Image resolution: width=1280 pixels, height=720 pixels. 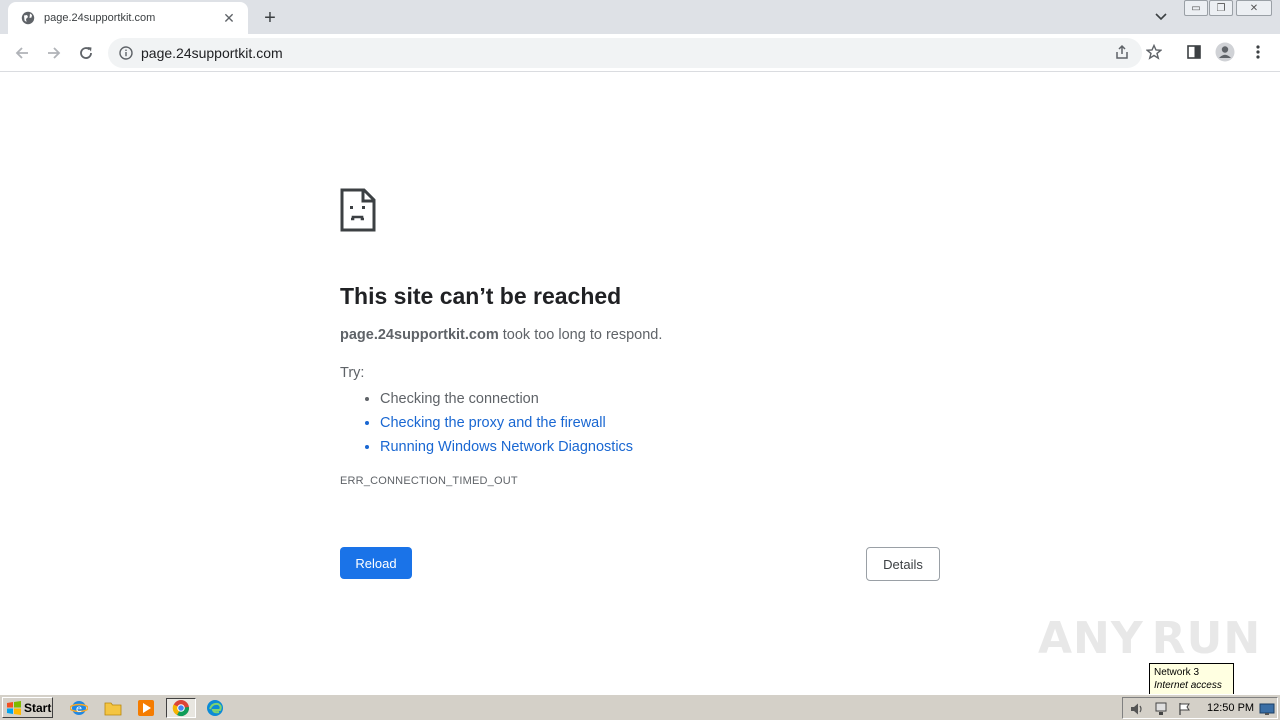 I want to click on minimize-button: ▭, so click(x=1196, y=8).